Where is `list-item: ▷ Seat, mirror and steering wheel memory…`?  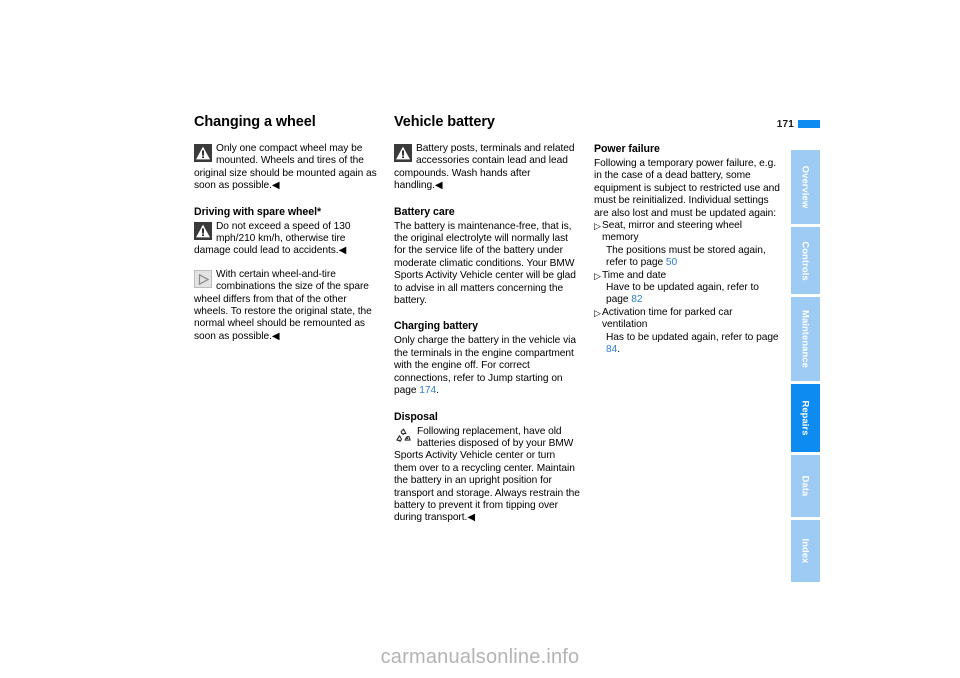 list-item: ▷ Seat, mirror and steering wheel memory… is located at coordinates (687, 245).